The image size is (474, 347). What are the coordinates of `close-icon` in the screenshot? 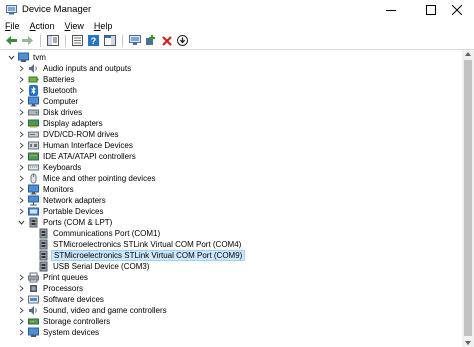 It's located at (457, 10).